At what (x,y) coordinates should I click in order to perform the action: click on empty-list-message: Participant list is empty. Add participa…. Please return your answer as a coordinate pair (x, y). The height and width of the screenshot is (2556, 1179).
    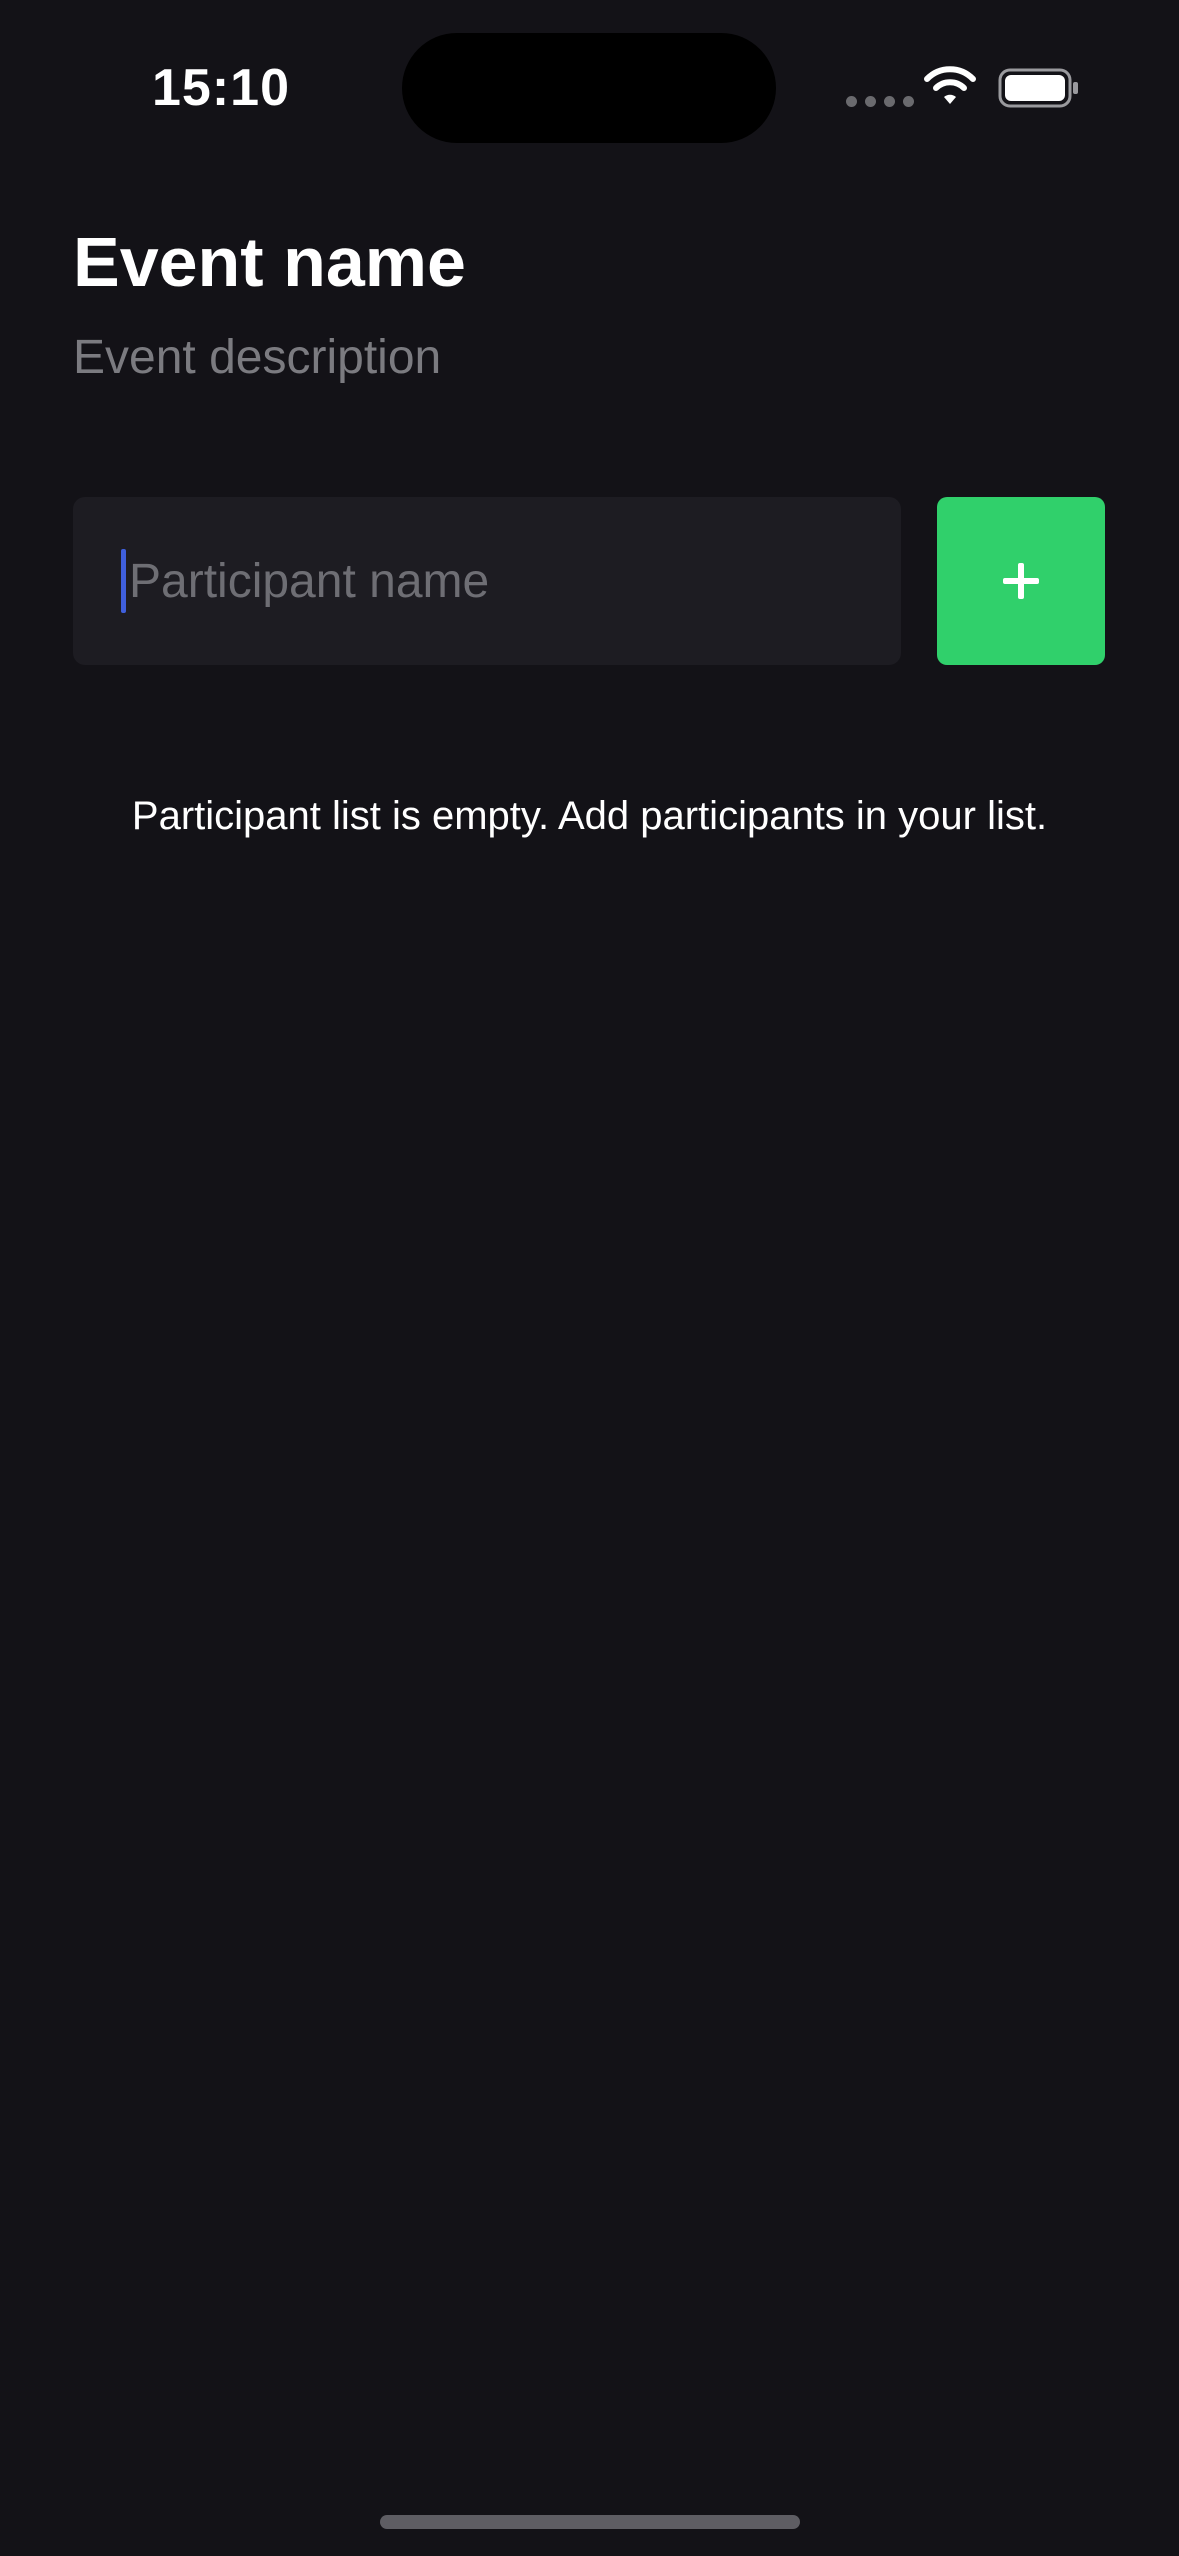
    Looking at the image, I should click on (589, 816).